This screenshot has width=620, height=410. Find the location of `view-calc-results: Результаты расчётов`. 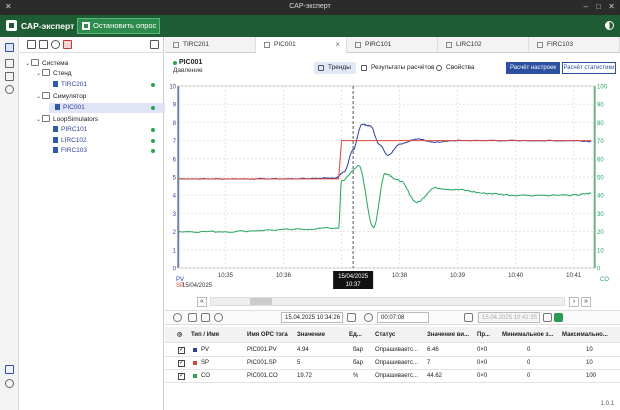

view-calc-results: Результаты расчётов is located at coordinates (398, 68).